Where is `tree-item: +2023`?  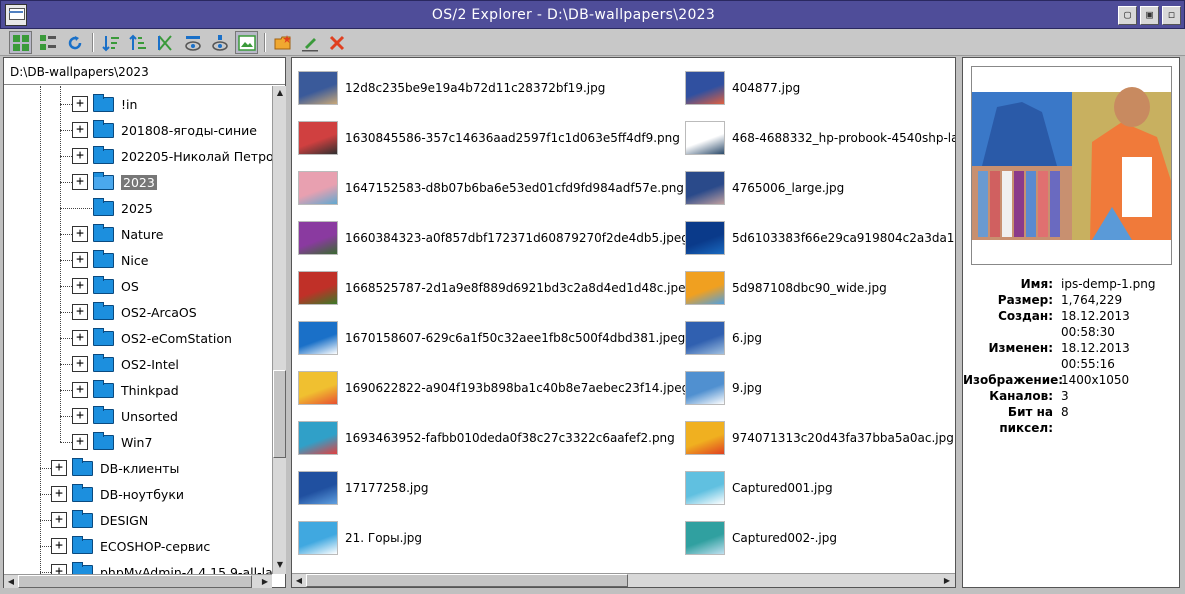 tree-item: +2023 is located at coordinates (114, 182).